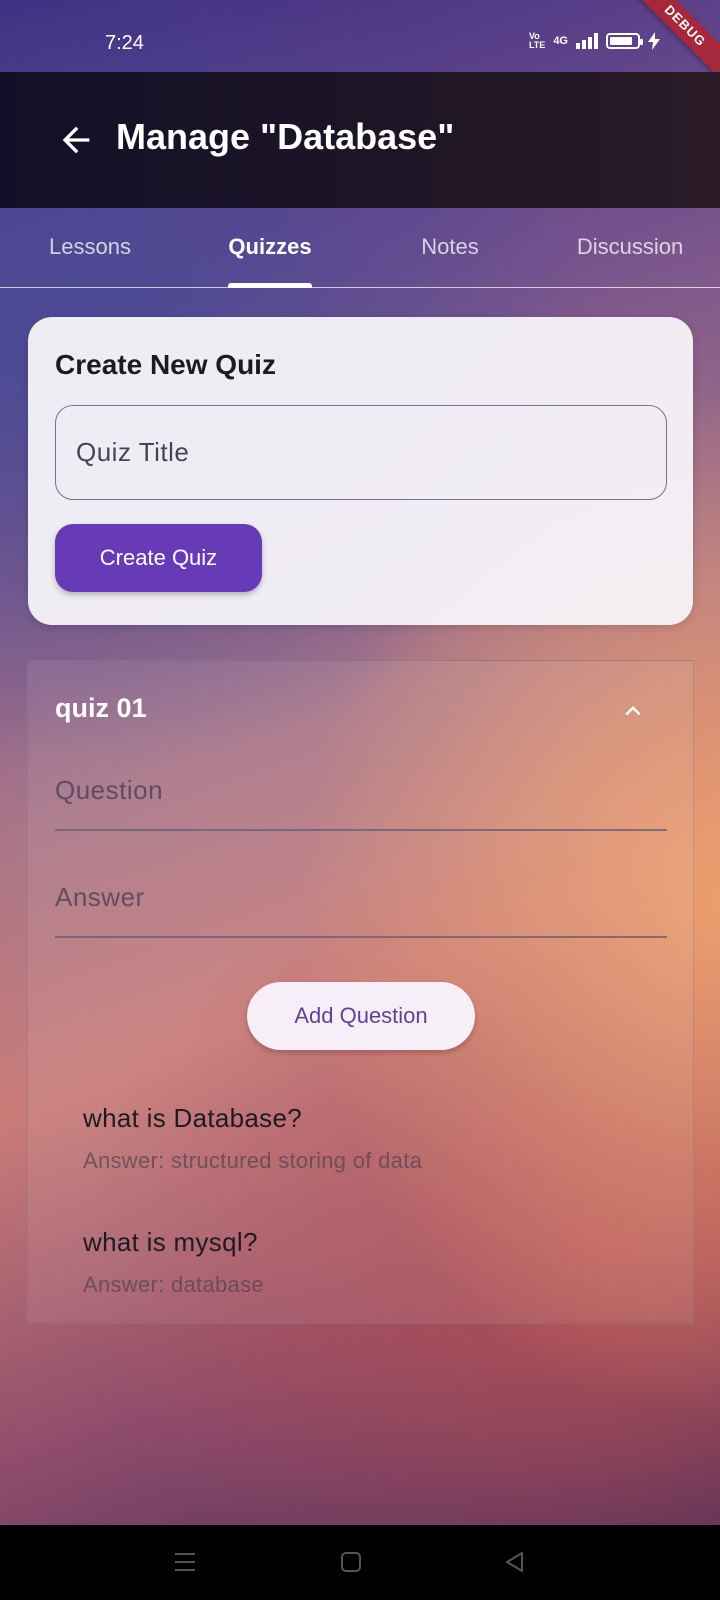  I want to click on arrow-left-icon, so click(76, 140).